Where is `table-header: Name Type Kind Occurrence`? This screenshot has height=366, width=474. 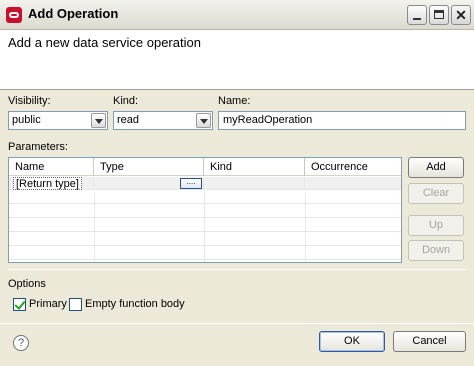
table-header: Name Type Kind Occurrence is located at coordinates (205, 167).